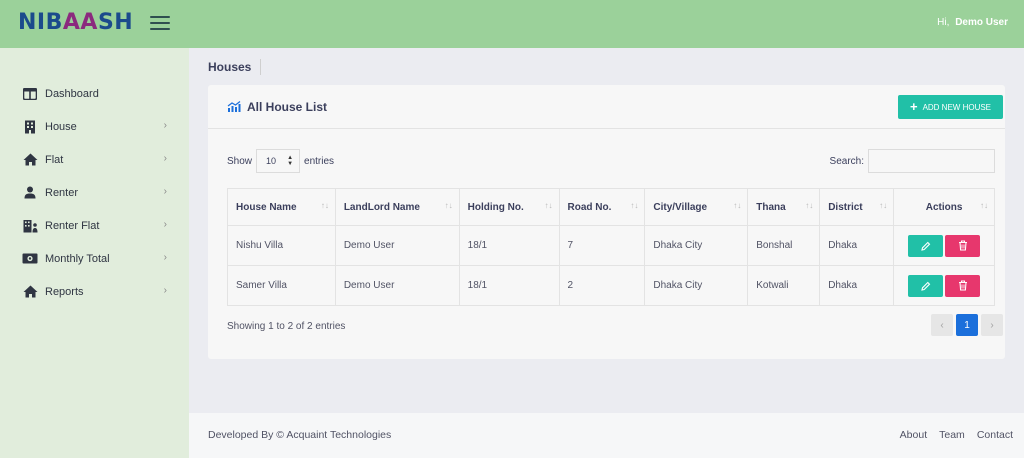 The image size is (1024, 458). I want to click on footer-links: About Team Contact, so click(956, 435).